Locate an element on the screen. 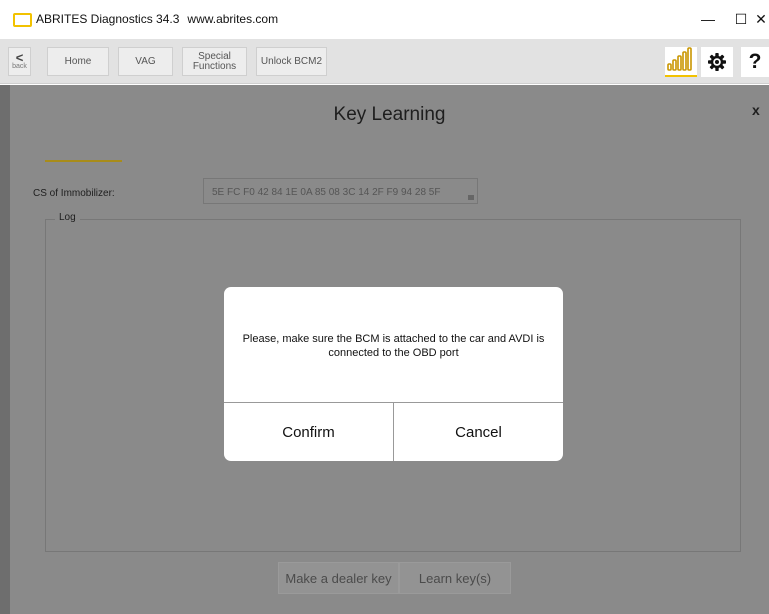 The width and height of the screenshot is (769, 614). resize-grip-icon is located at coordinates (471, 197).